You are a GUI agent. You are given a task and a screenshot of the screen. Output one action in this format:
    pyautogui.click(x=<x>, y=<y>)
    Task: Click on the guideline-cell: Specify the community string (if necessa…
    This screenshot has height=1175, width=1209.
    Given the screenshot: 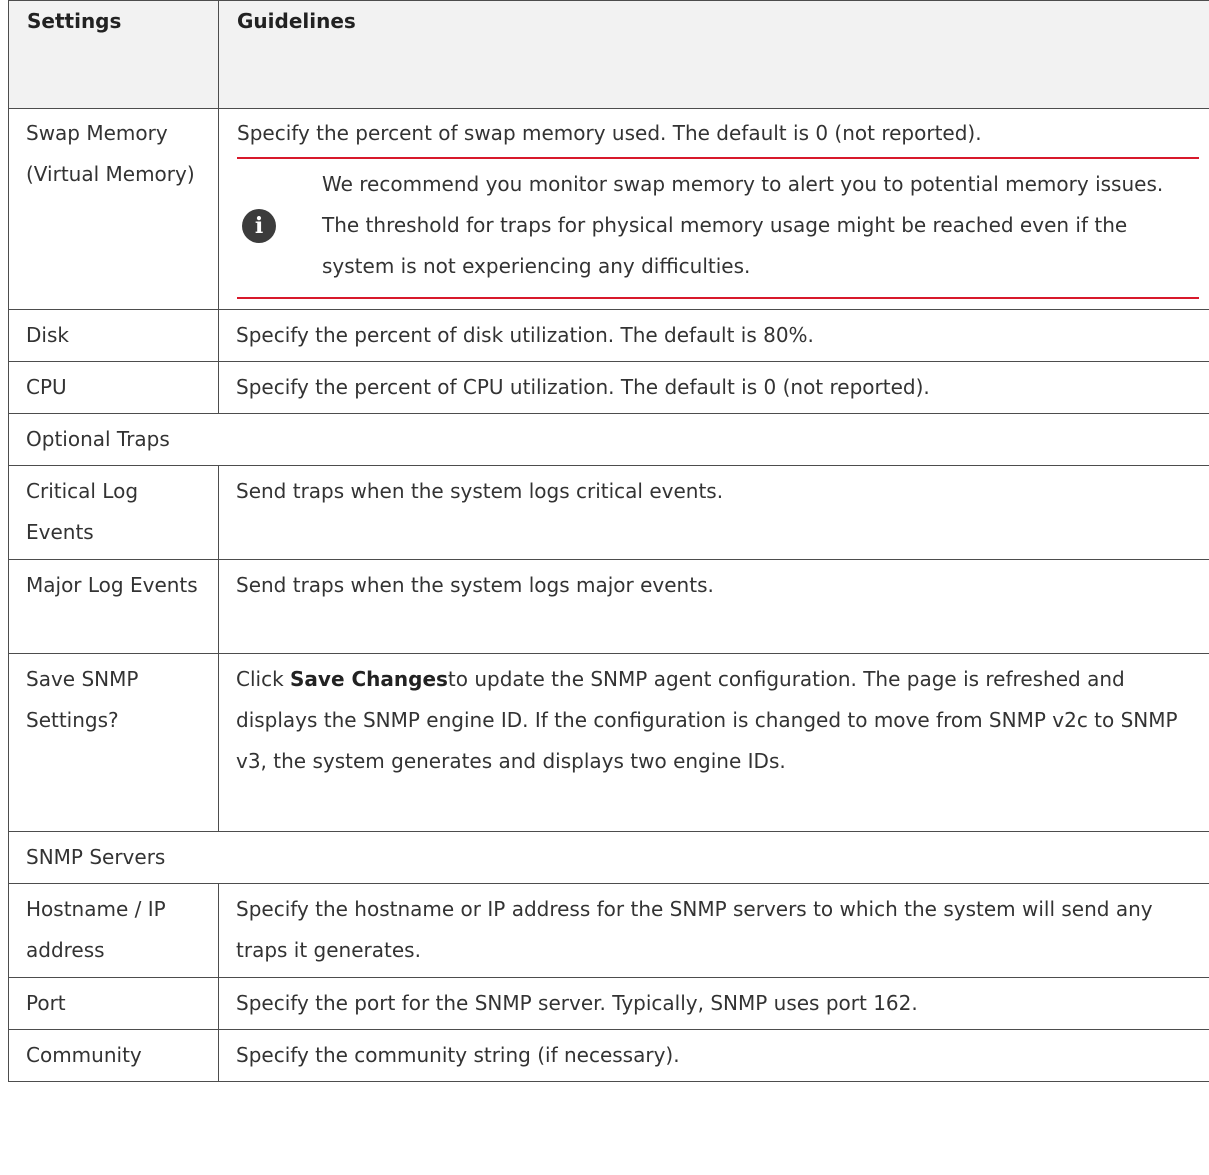 What is the action you would take?
    pyautogui.click(x=713, y=1055)
    